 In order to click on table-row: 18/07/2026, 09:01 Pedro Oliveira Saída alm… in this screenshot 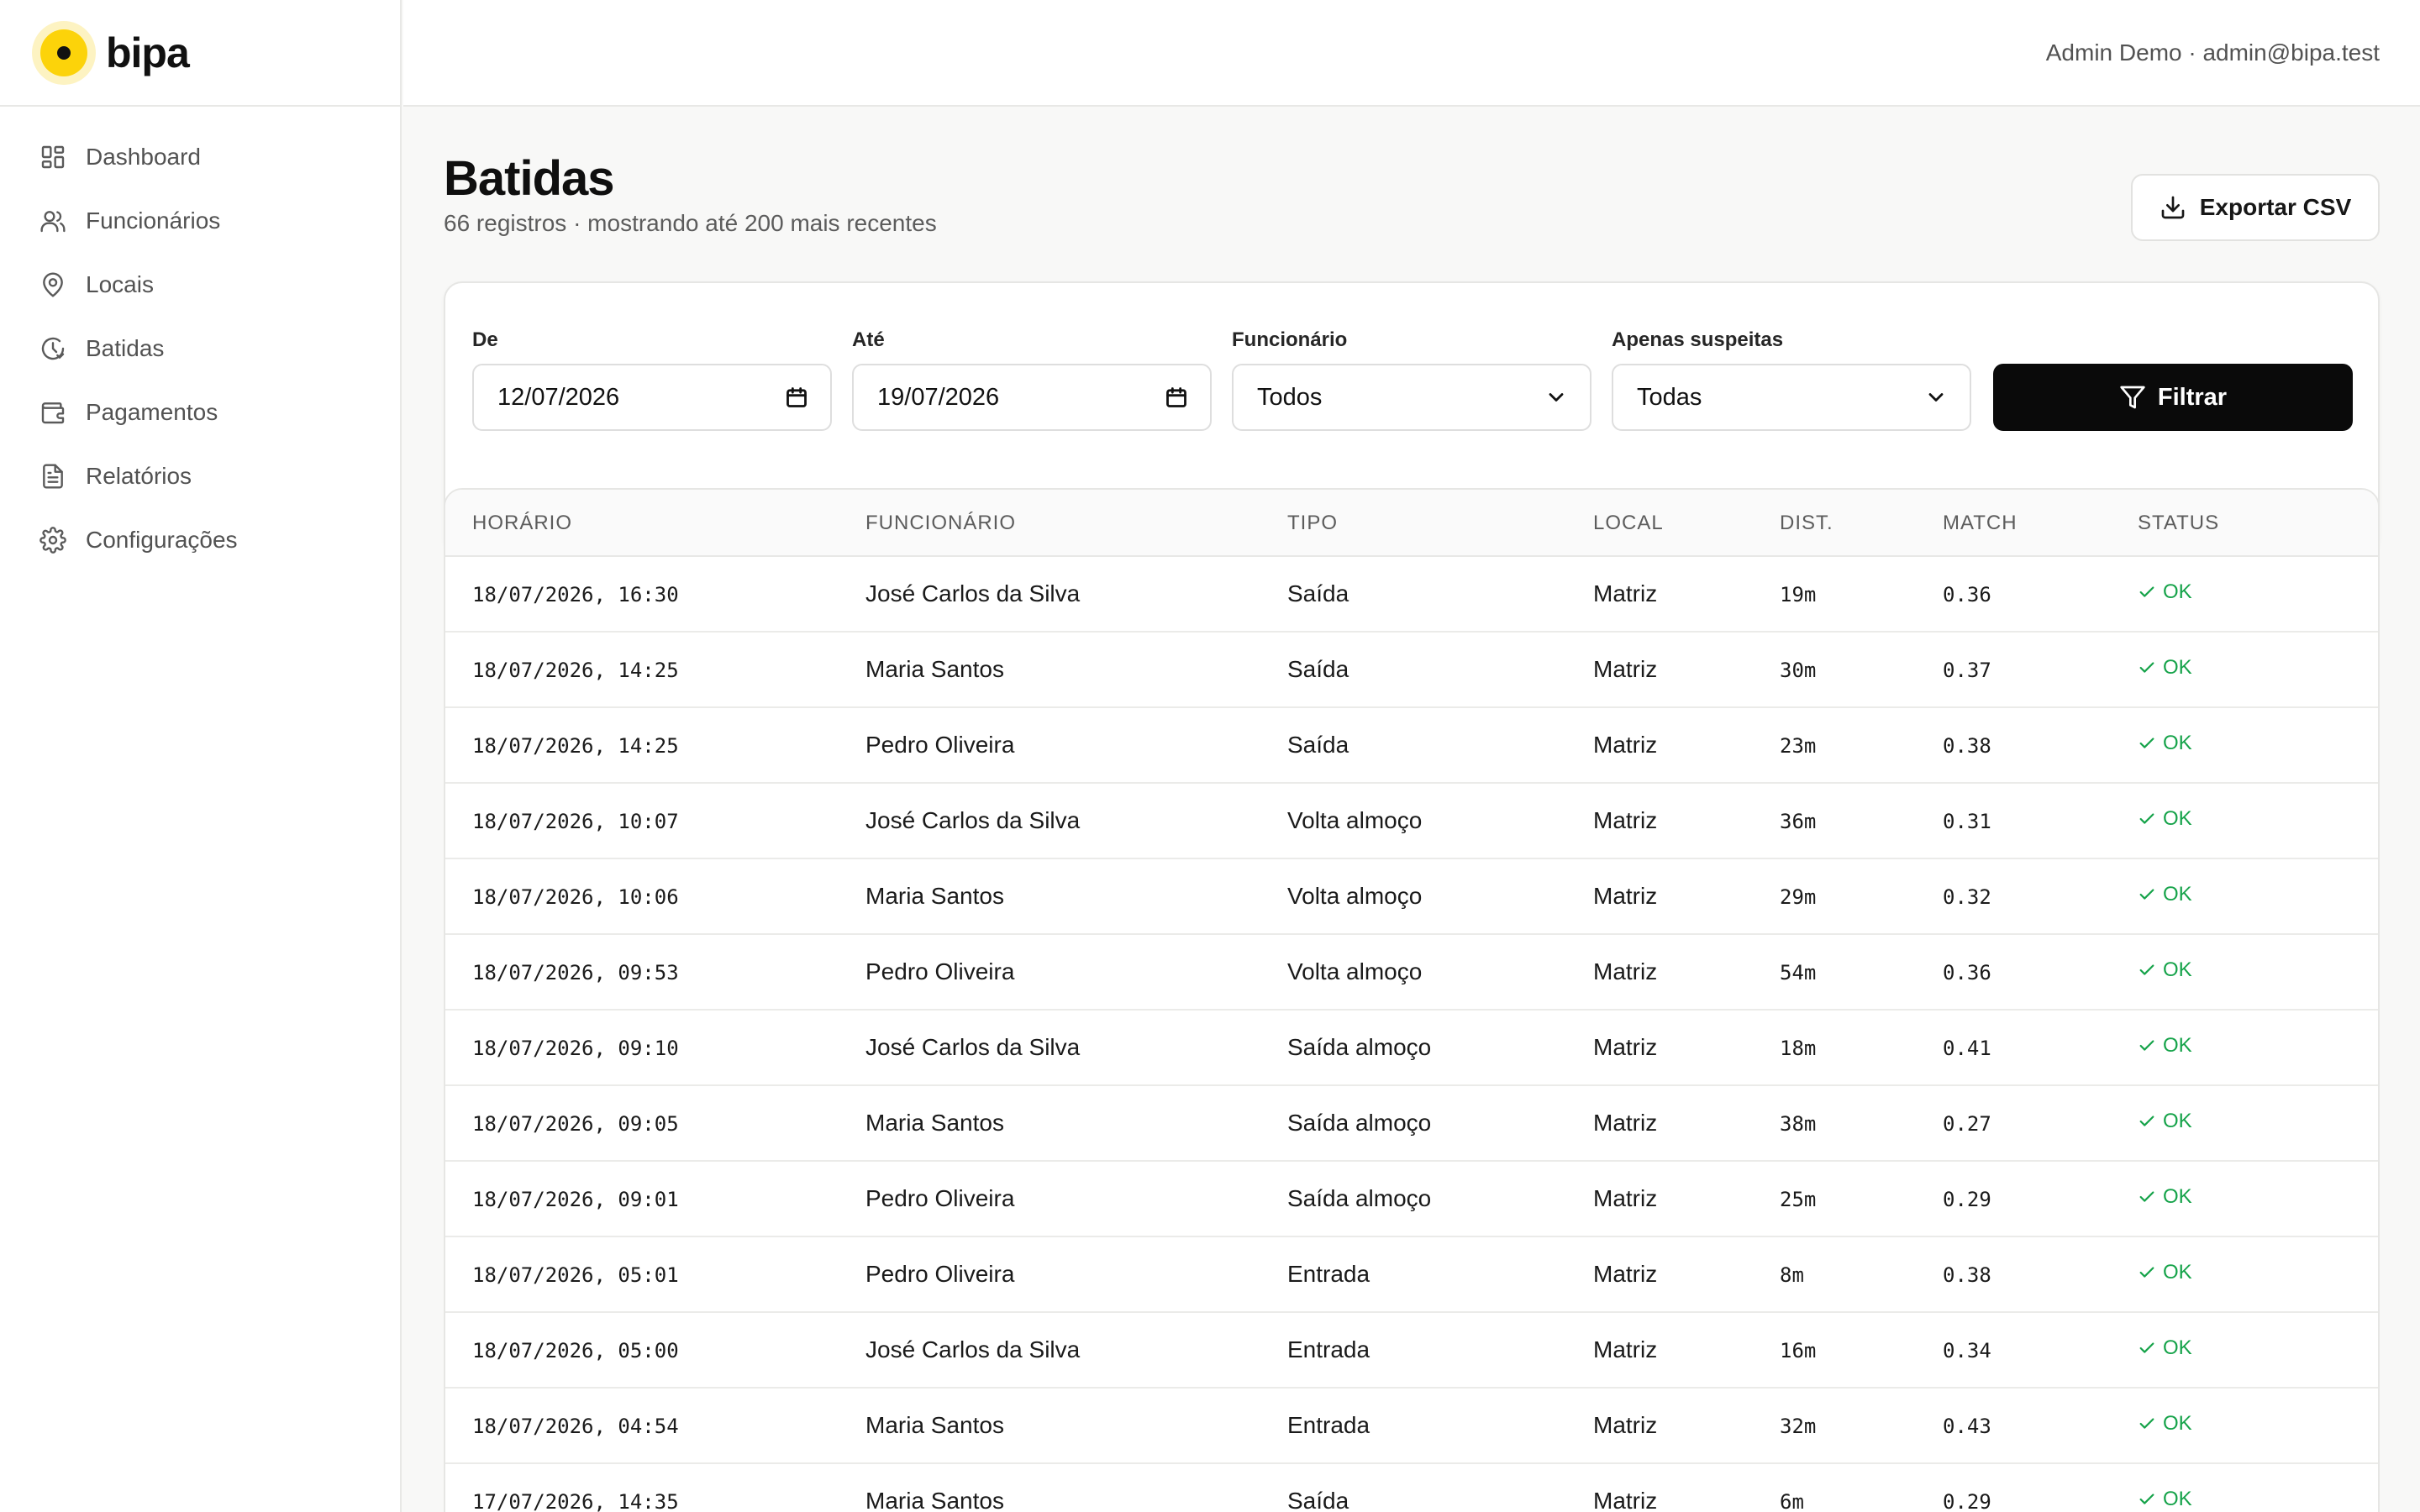, I will do `click(1411, 1199)`.